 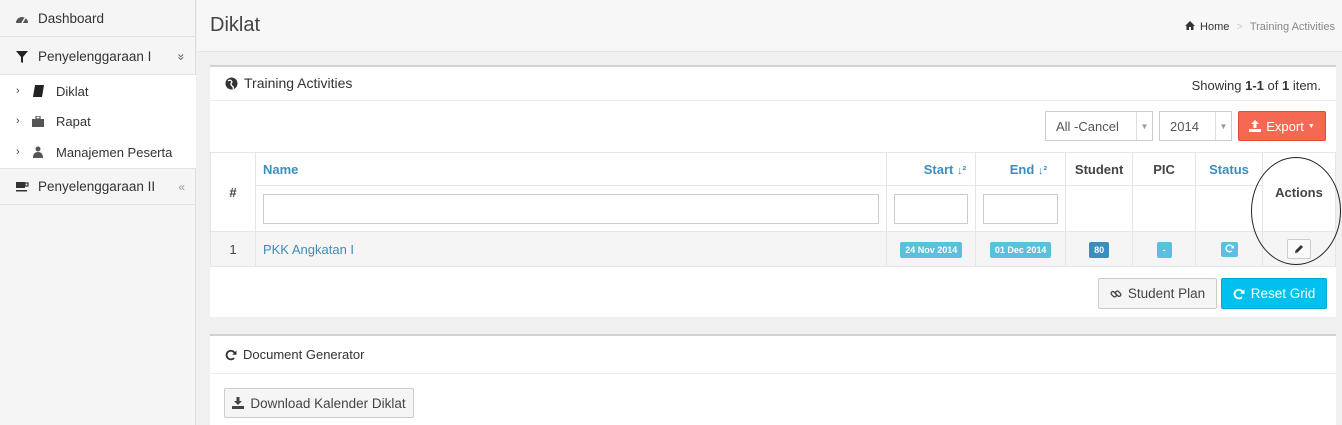 I want to click on sidebar-group-penyelenggaraan-2: Penyelenggaraan II «, so click(x=98, y=187).